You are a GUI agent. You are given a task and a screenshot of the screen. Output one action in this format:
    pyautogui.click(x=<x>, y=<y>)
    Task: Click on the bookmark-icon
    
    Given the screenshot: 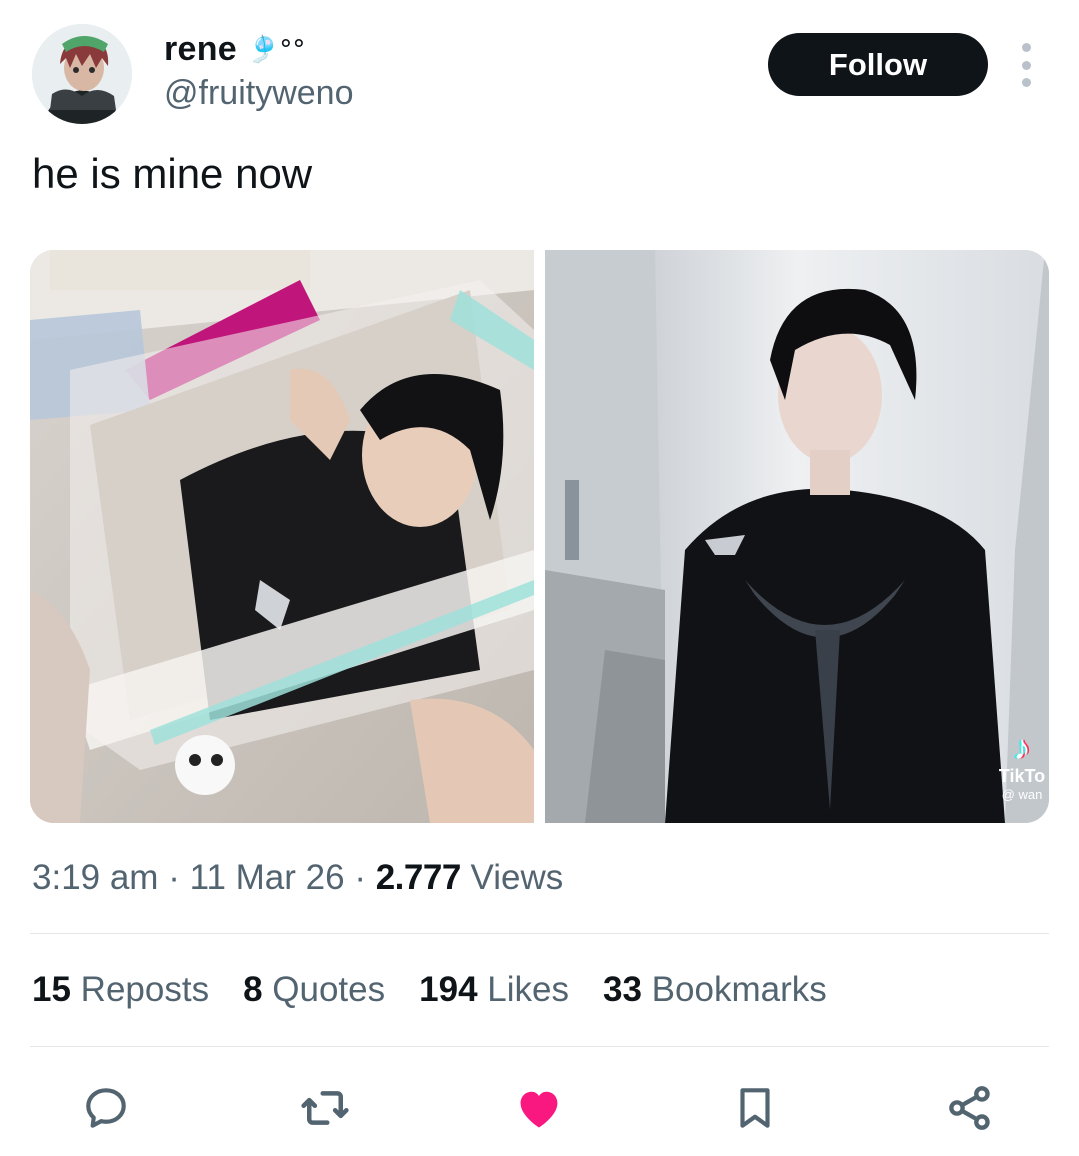 What is the action you would take?
    pyautogui.click(x=755, y=1108)
    